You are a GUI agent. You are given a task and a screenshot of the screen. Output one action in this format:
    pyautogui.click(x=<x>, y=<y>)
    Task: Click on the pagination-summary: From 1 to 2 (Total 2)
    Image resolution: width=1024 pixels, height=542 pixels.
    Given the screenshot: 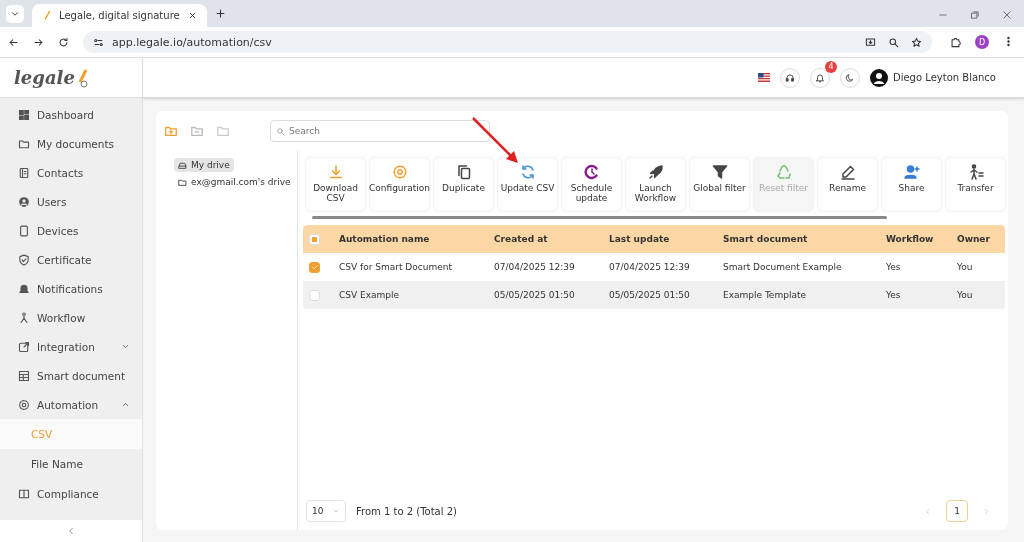 What is the action you would take?
    pyautogui.click(x=406, y=511)
    